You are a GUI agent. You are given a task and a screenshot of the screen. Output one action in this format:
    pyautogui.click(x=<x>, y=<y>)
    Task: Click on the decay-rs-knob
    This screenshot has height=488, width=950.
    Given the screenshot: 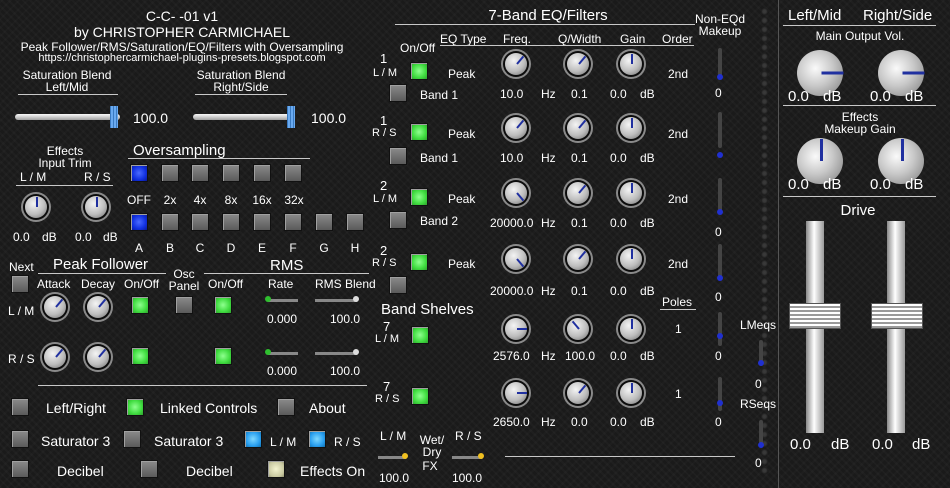 What is the action you would take?
    pyautogui.click(x=98, y=357)
    